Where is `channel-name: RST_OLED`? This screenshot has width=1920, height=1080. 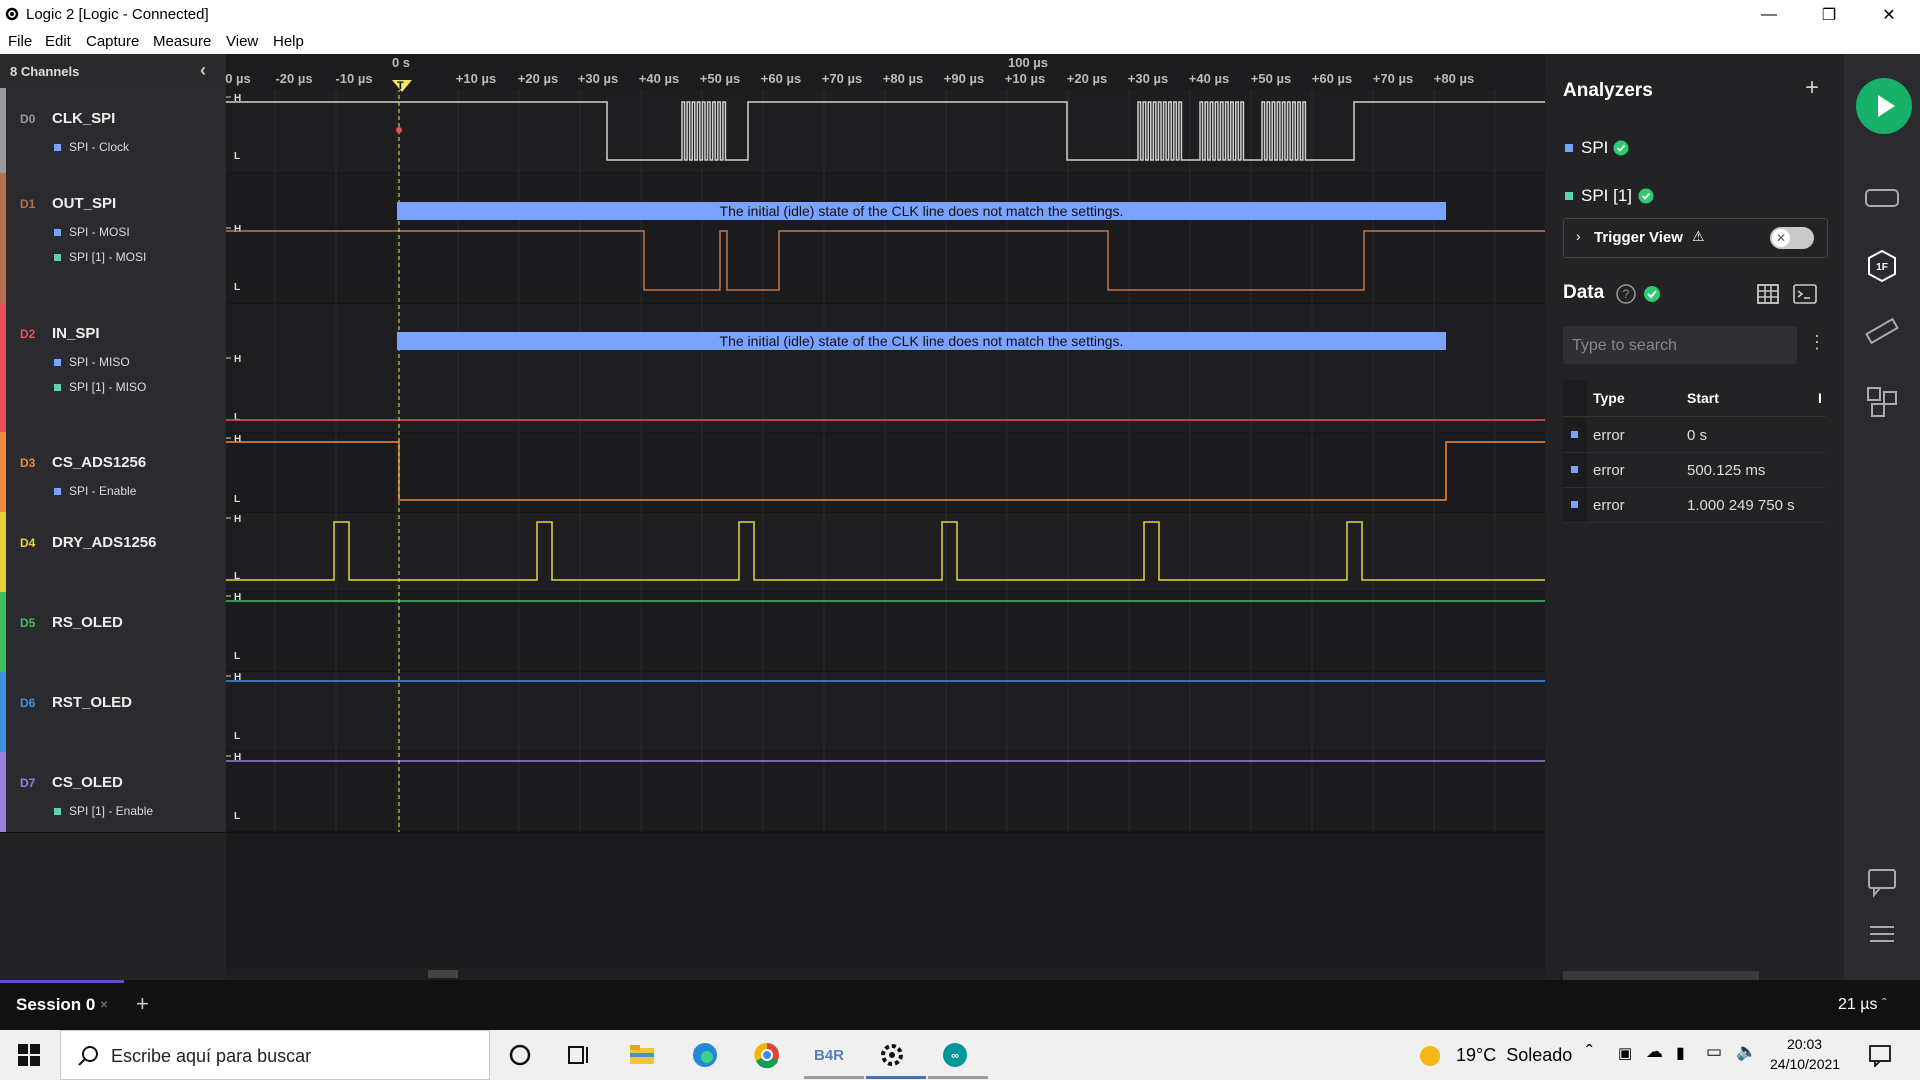
channel-name: RST_OLED is located at coordinates (92, 702).